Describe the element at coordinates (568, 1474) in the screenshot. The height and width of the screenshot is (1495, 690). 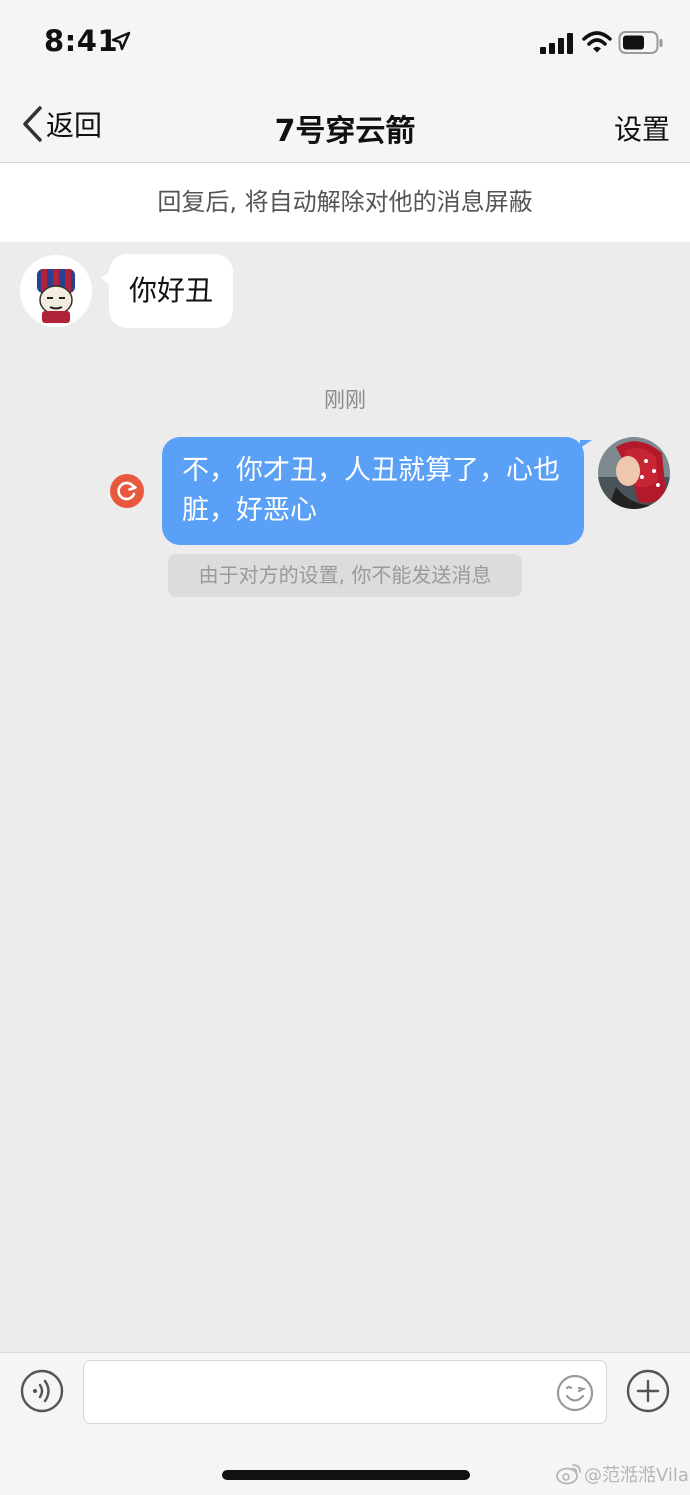
I see `weibo-logo-icon` at that location.